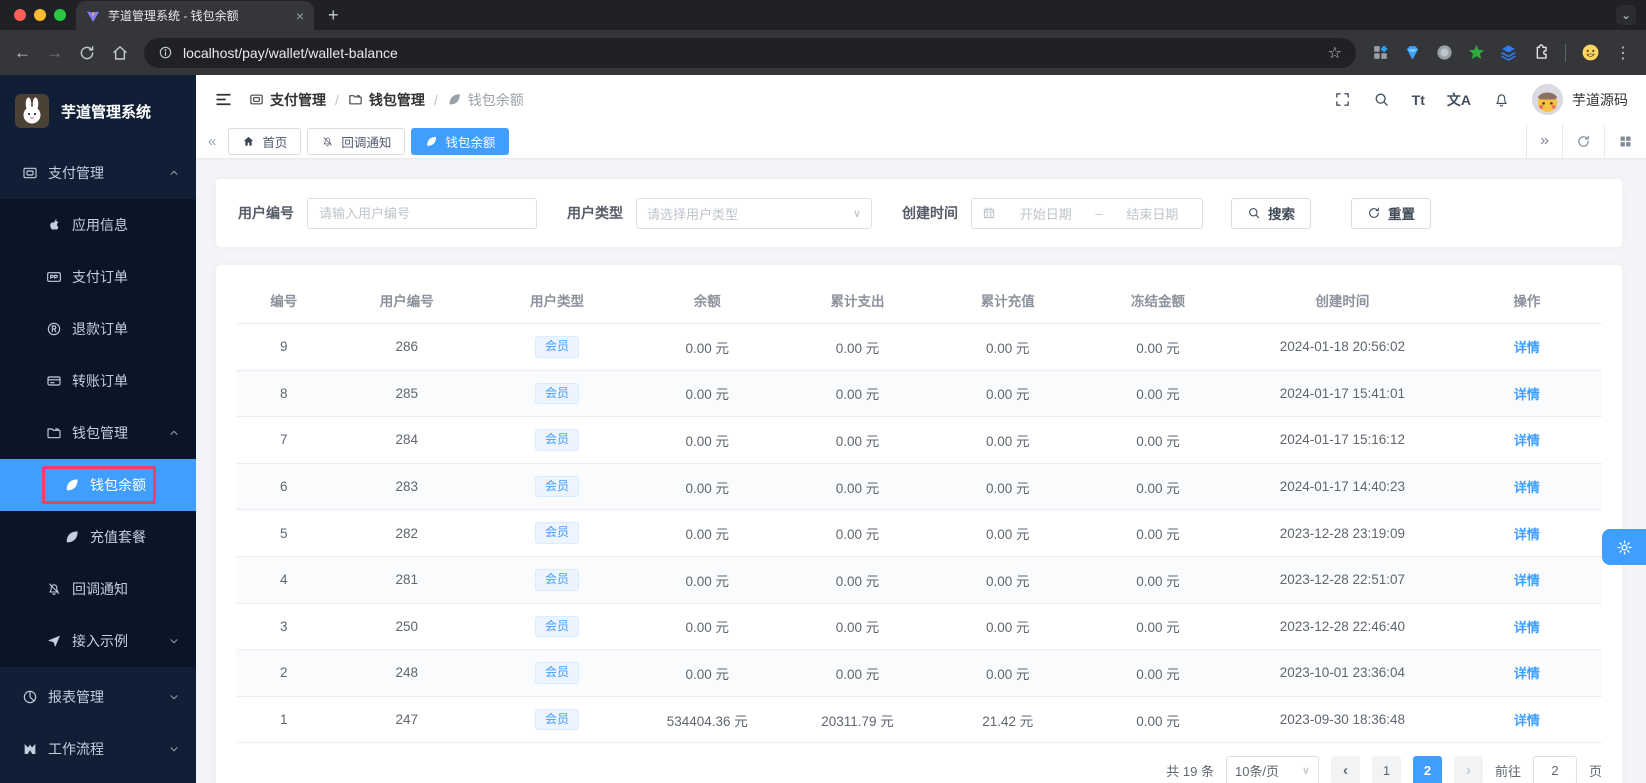  What do you see at coordinates (386, 100) in the screenshot?
I see `breadcrumb-item-wallet: 钱包管理` at bounding box center [386, 100].